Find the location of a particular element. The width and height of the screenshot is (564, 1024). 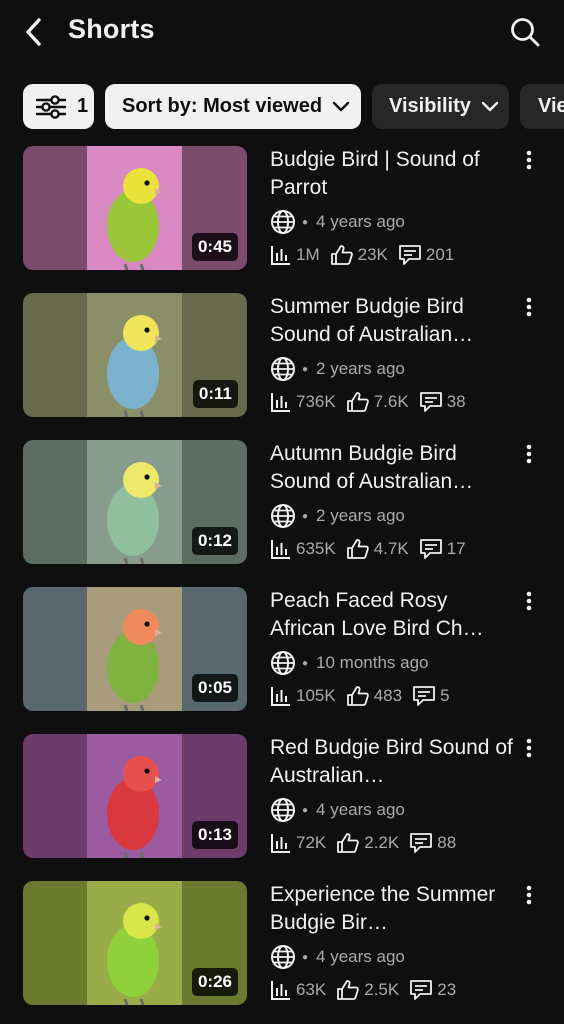

likes-stat: 7.6K is located at coordinates (377, 402).